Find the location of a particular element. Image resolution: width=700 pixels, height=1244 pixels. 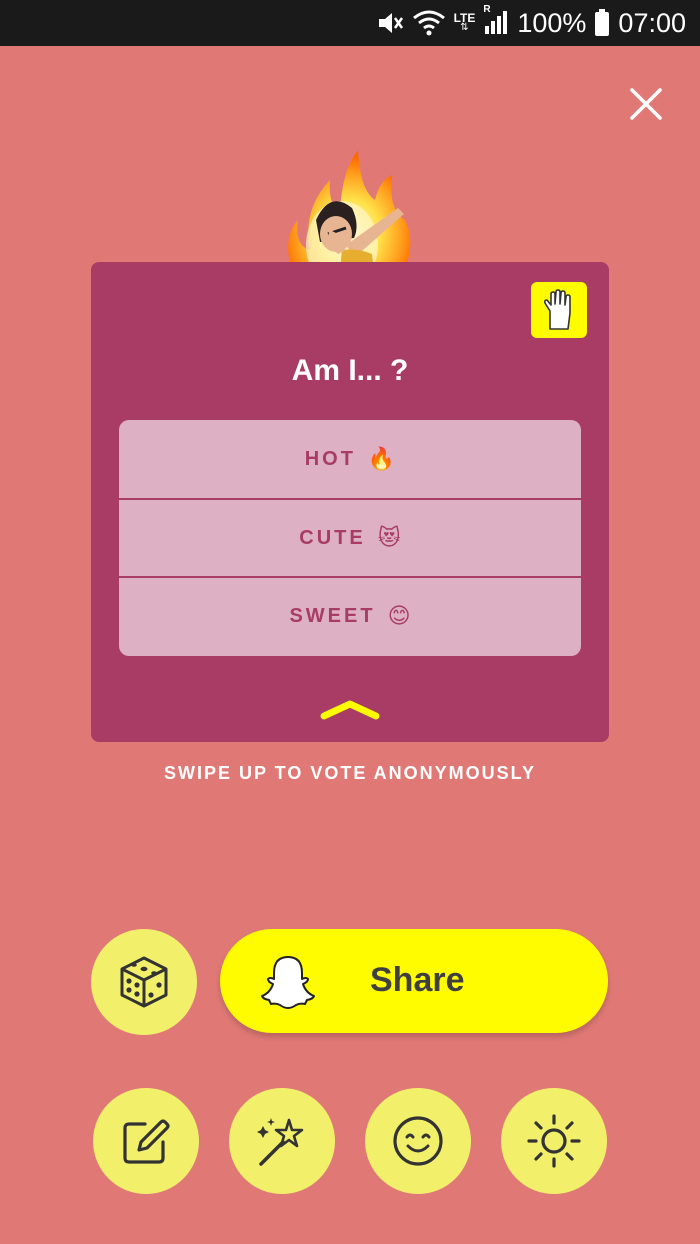

emoji-button is located at coordinates (418, 1141).